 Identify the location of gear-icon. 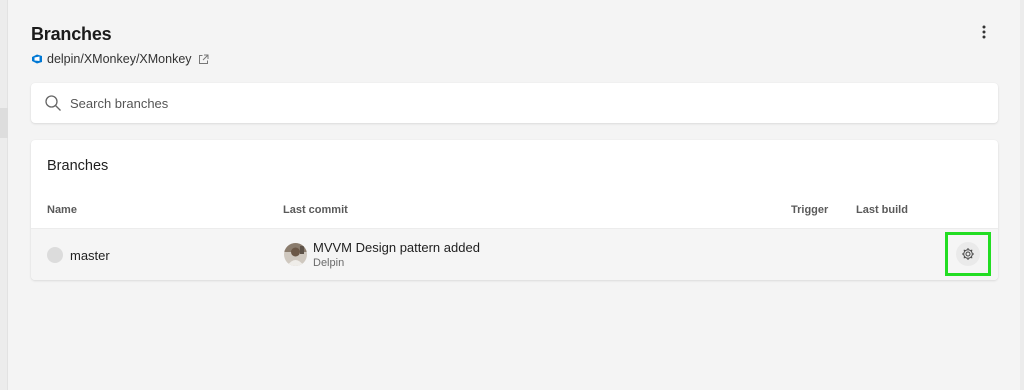
(968, 254).